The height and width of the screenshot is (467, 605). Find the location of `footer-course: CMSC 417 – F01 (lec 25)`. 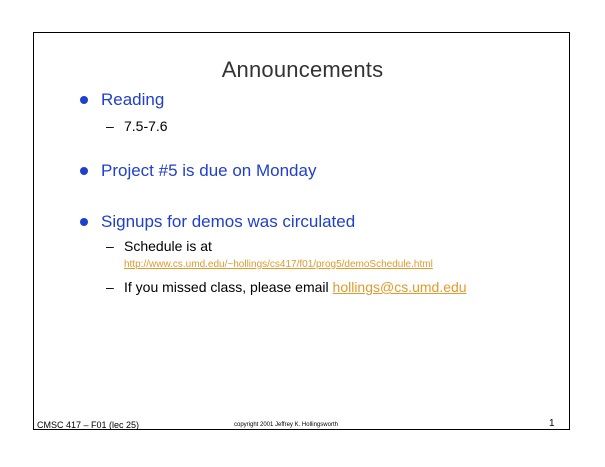

footer-course: CMSC 417 – F01 (lec 25) is located at coordinates (88, 425).